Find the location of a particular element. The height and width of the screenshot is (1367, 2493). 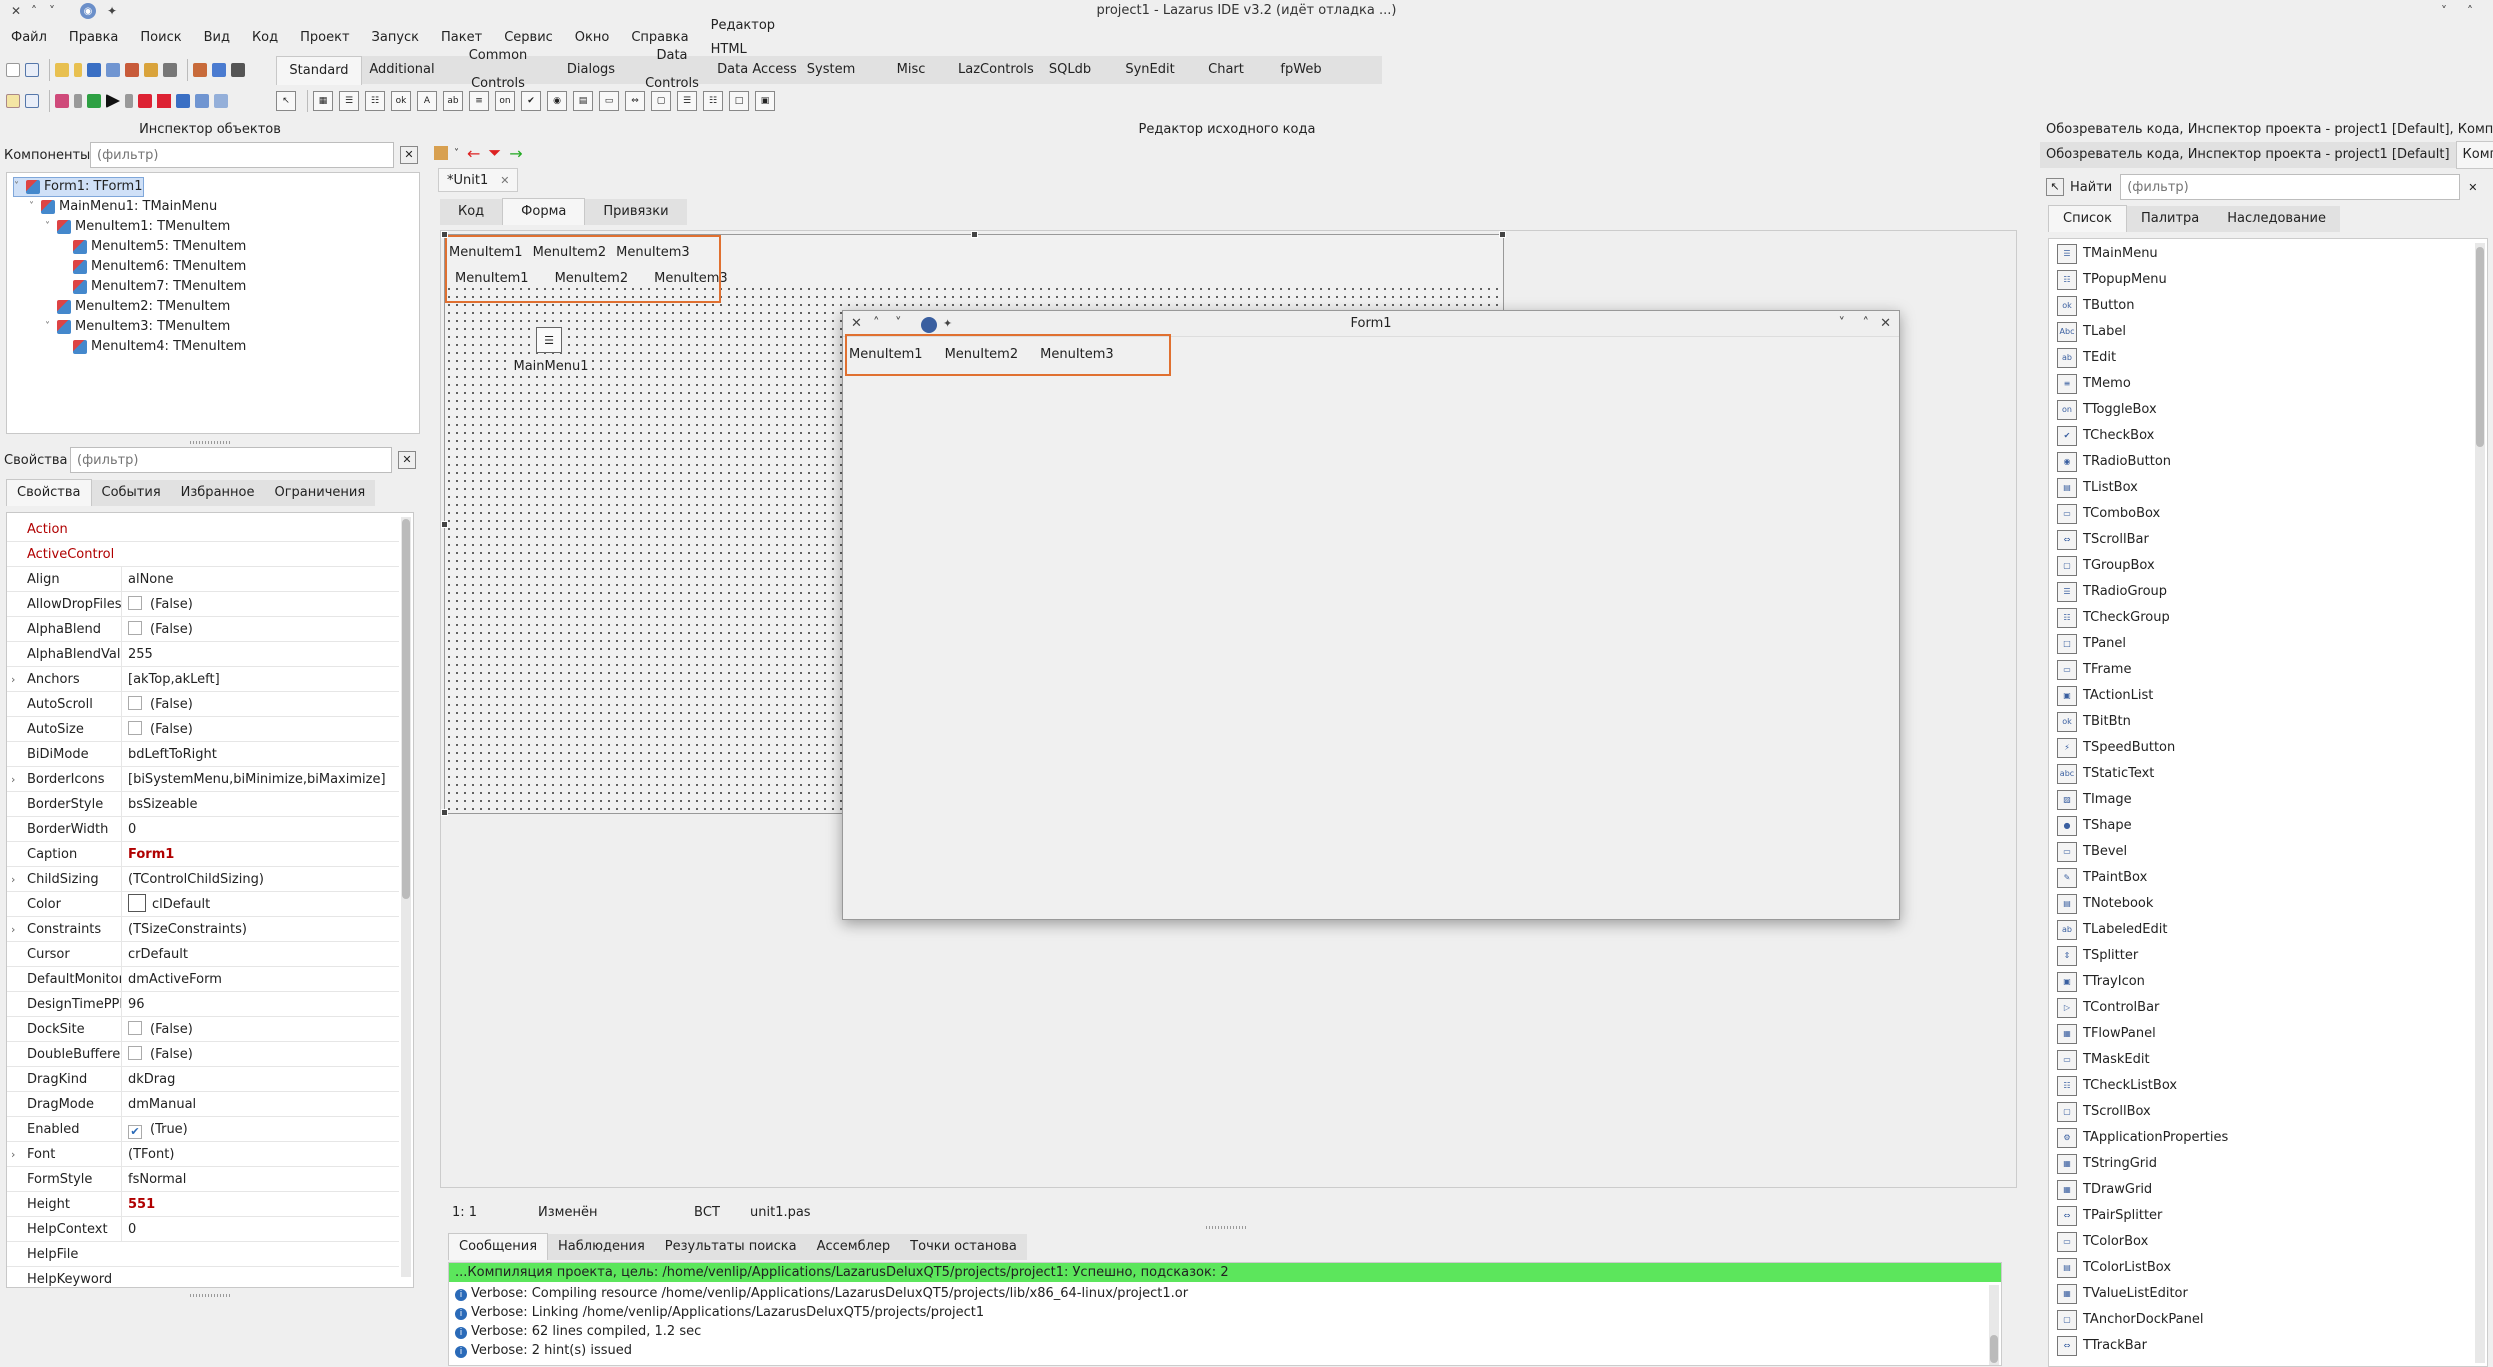

property-row: Caption Form1 is located at coordinates (203, 854).